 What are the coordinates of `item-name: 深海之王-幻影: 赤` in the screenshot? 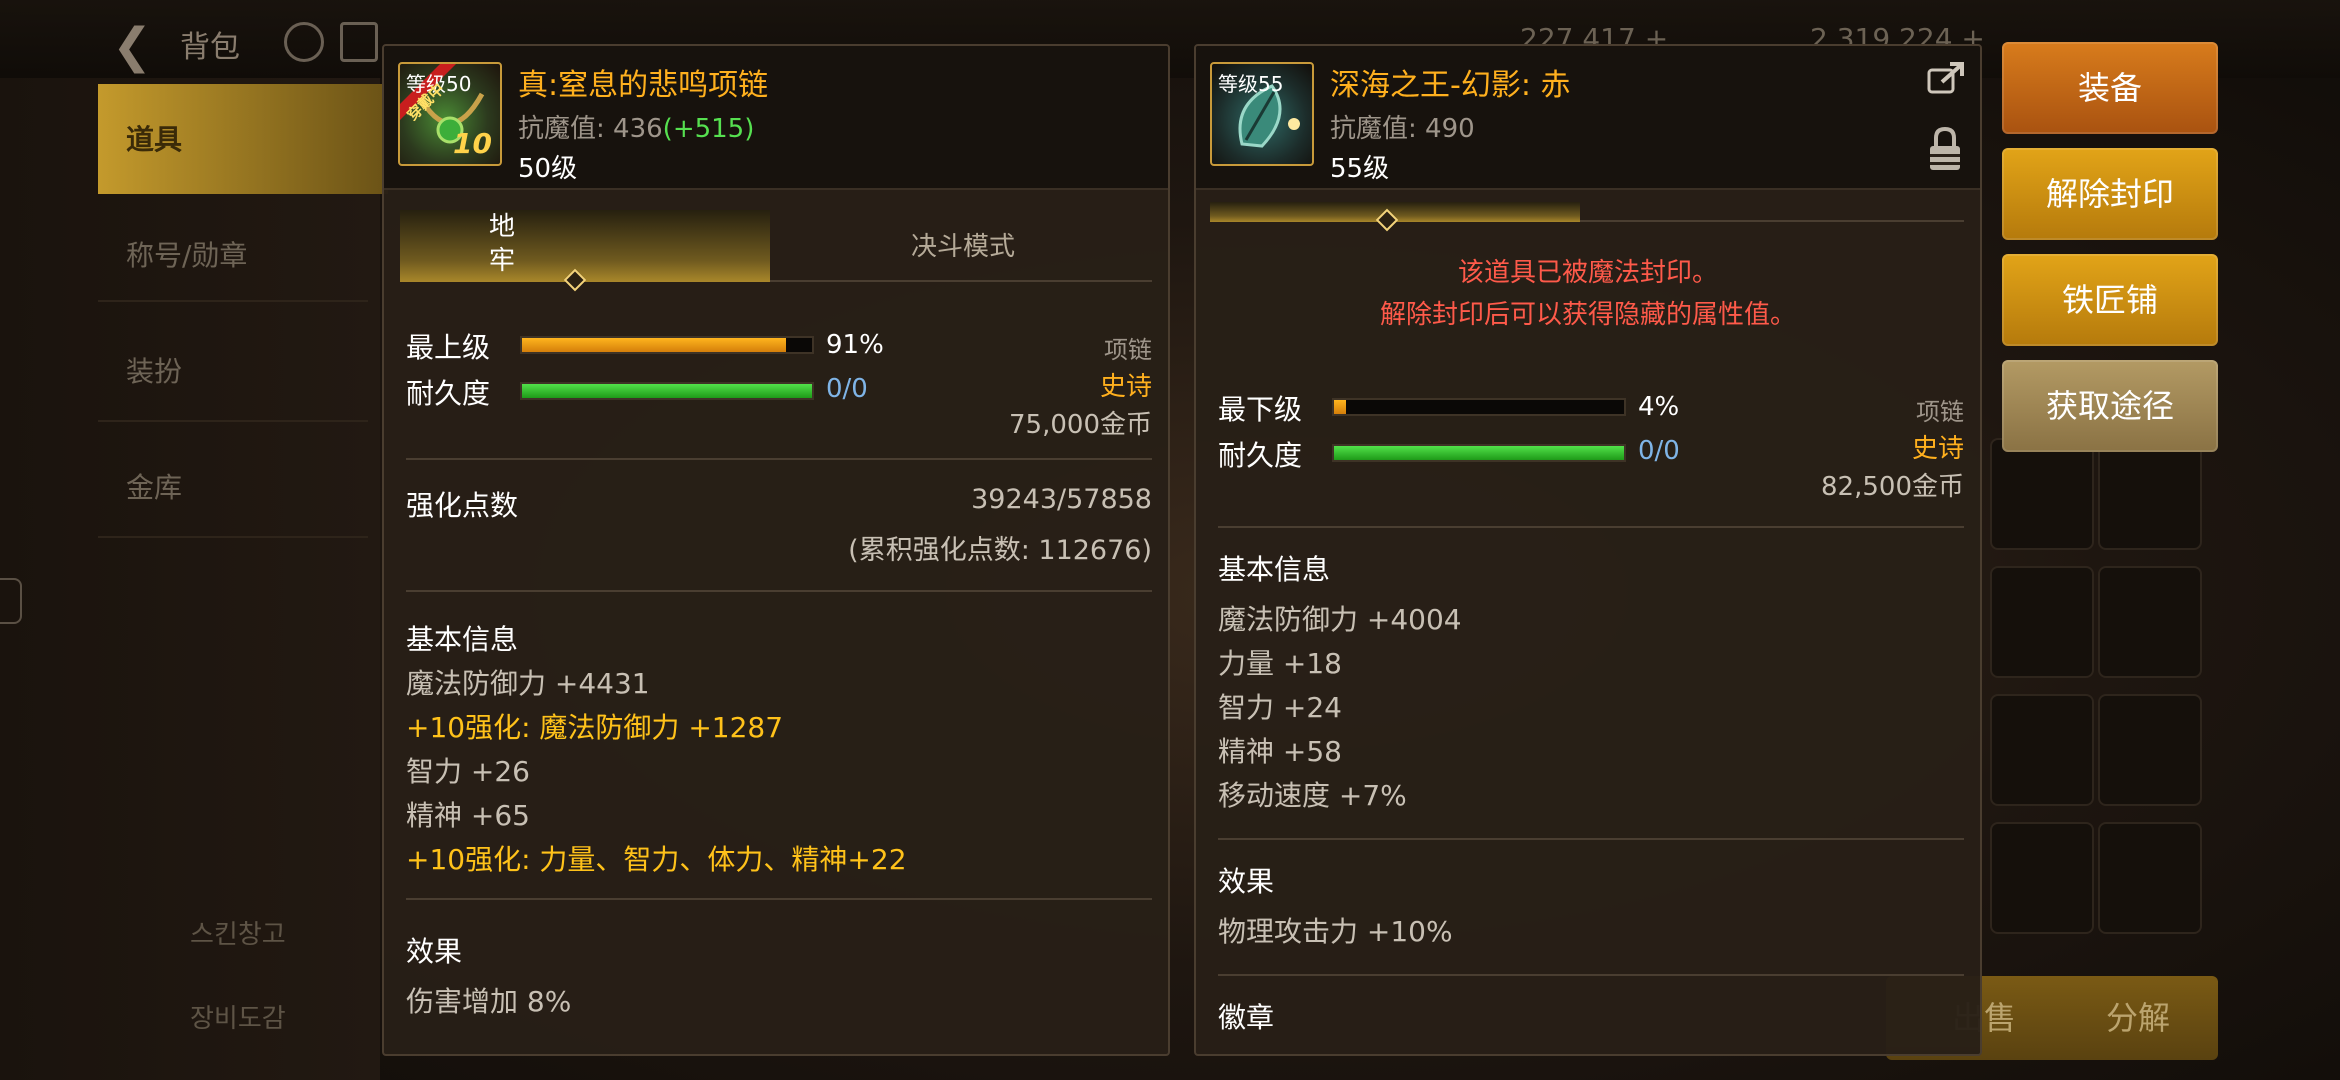 It's located at (1450, 85).